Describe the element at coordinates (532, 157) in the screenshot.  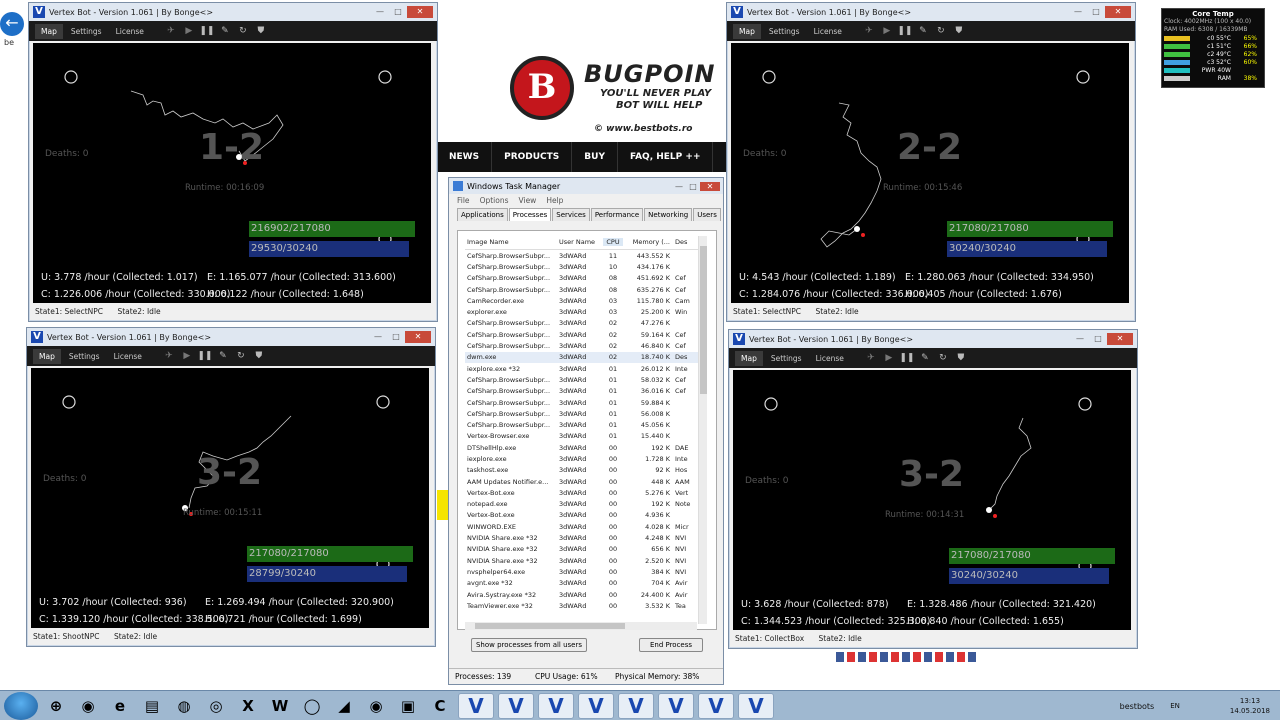
I see `nav-products: PRODUCTS` at that location.